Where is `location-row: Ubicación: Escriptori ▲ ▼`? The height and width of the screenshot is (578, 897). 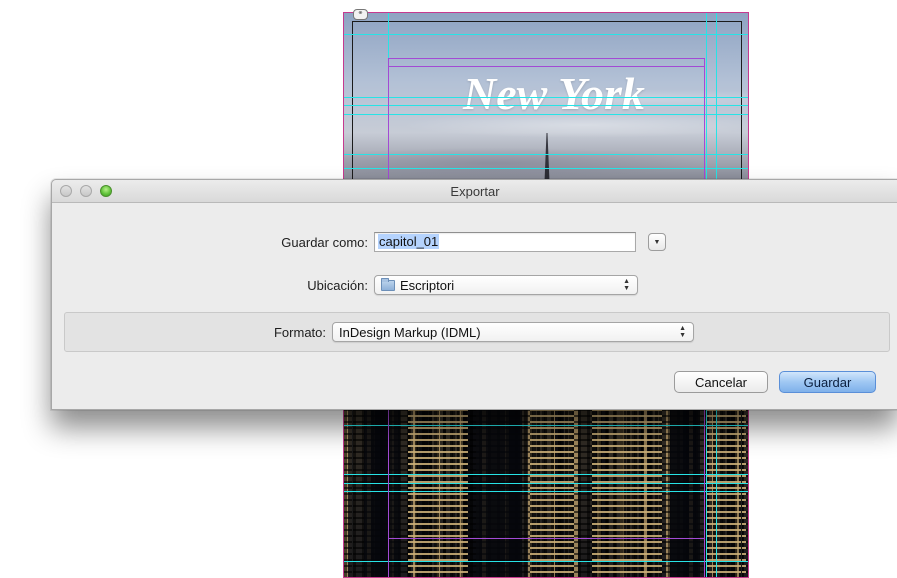 location-row: Ubicación: Escriptori ▲ ▼ is located at coordinates (345, 285).